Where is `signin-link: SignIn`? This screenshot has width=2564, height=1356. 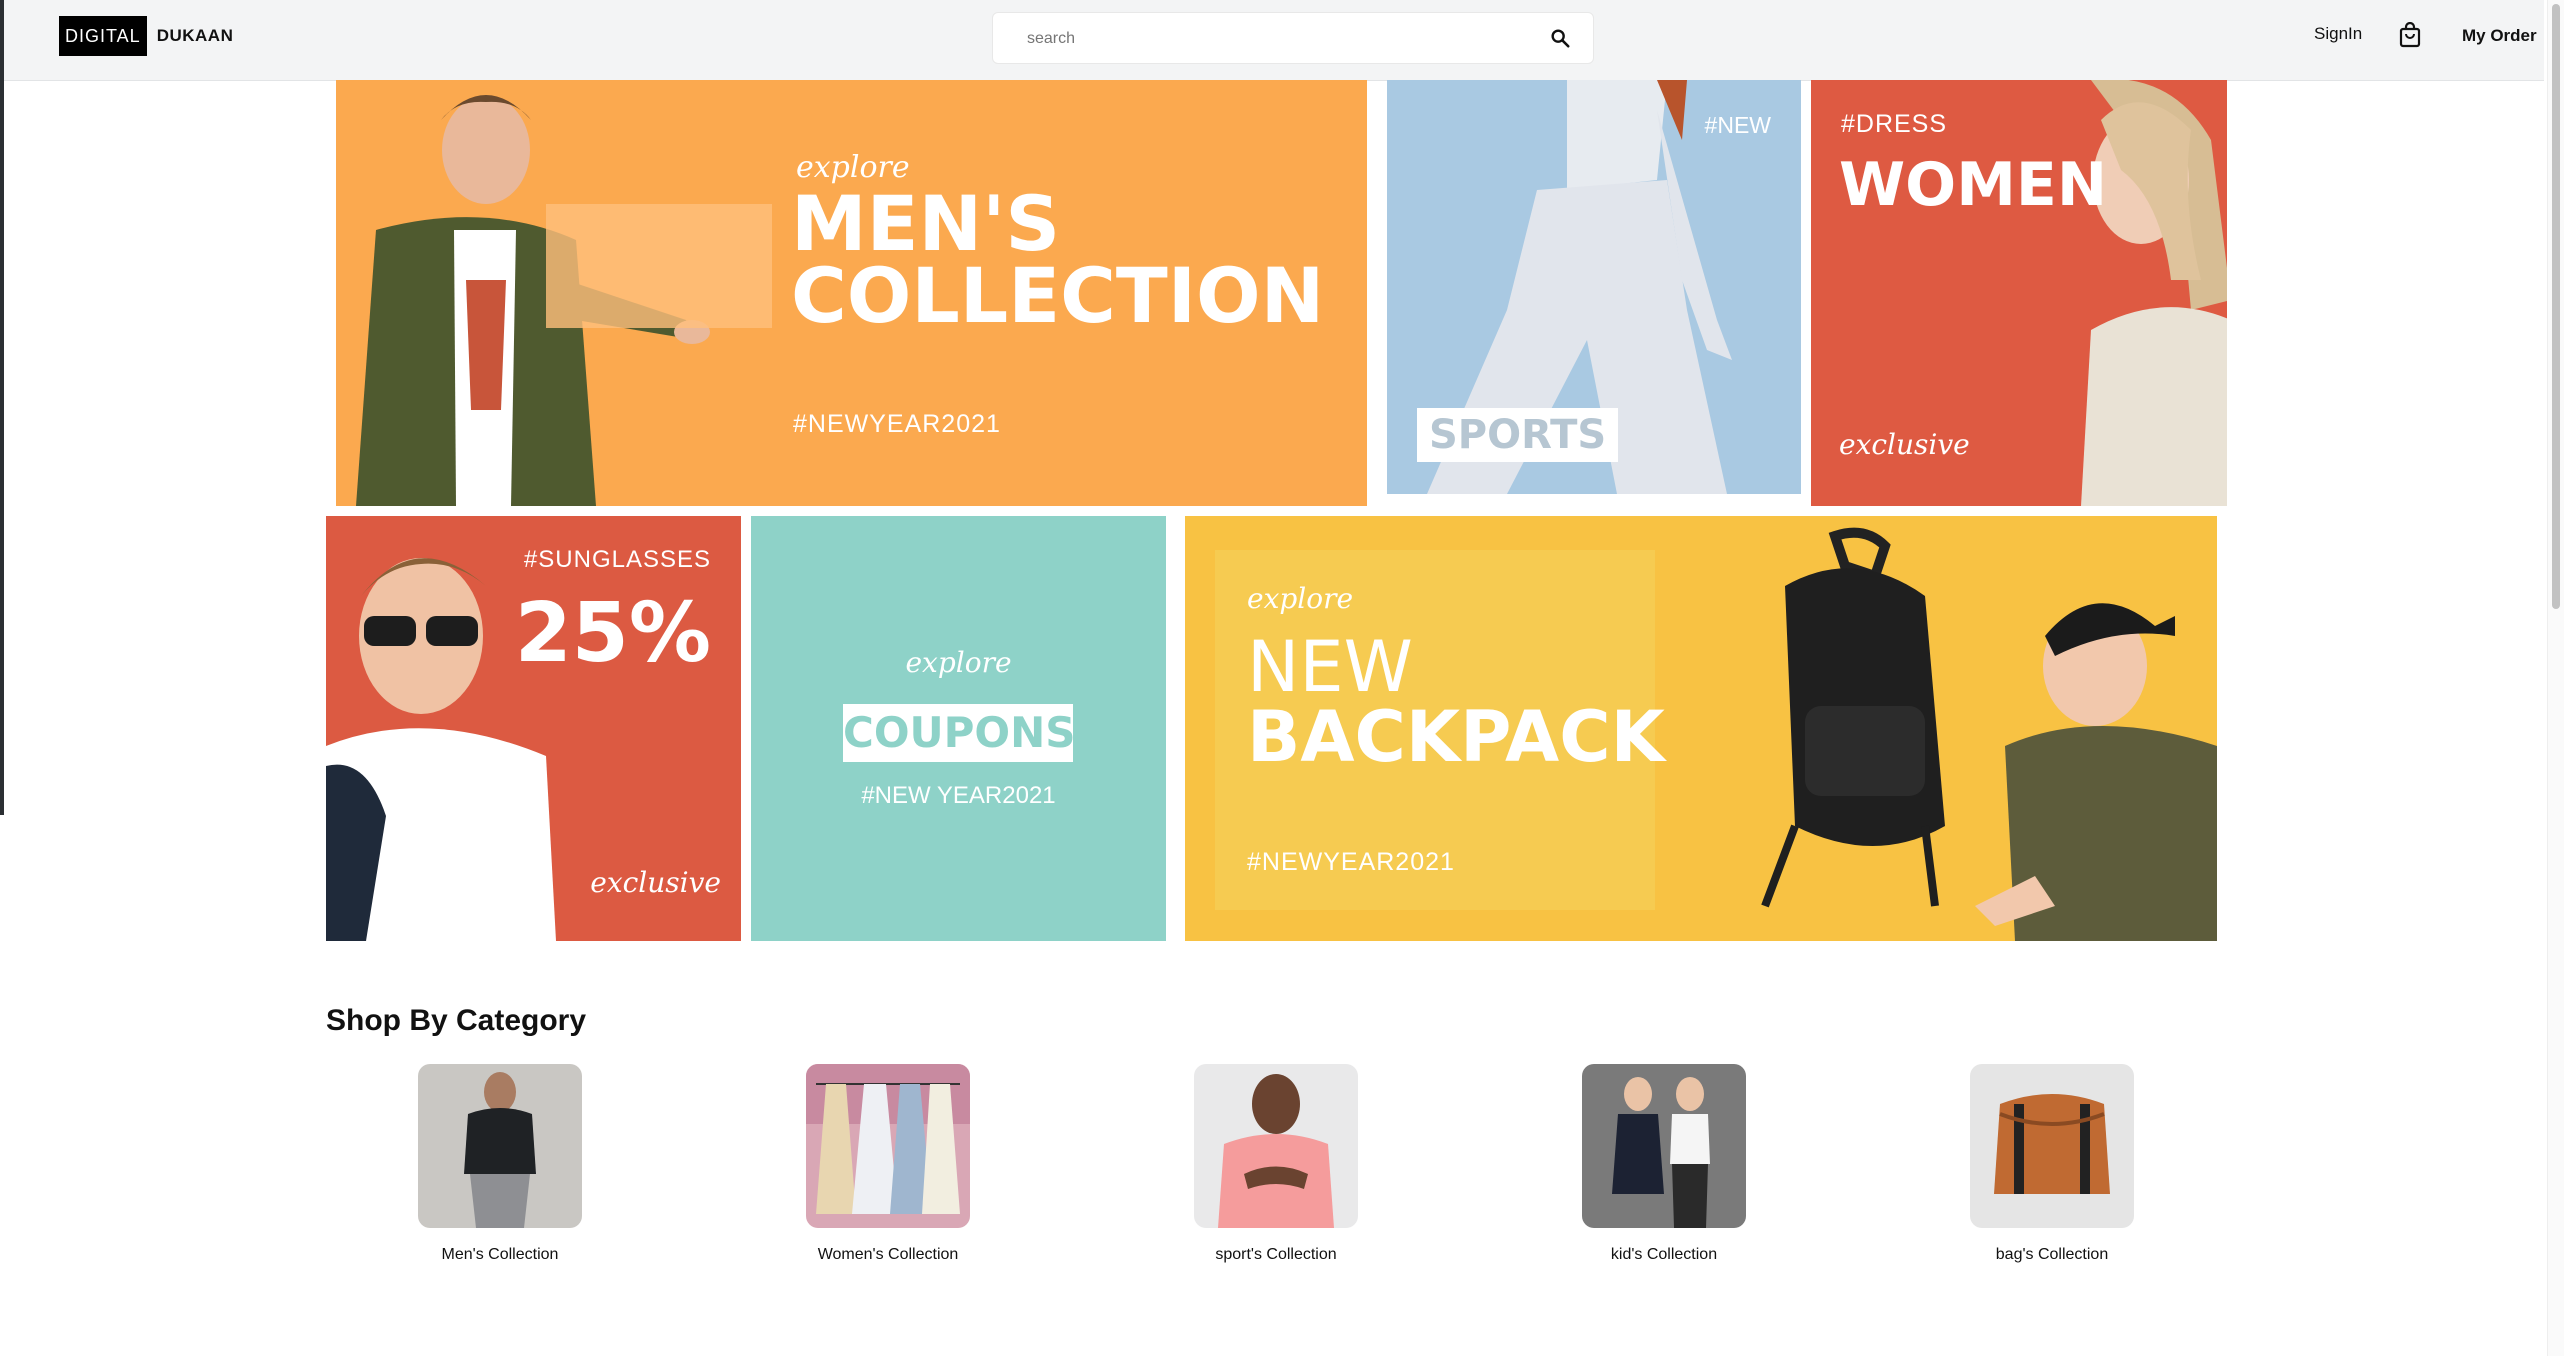
signin-link: SignIn is located at coordinates (2338, 34).